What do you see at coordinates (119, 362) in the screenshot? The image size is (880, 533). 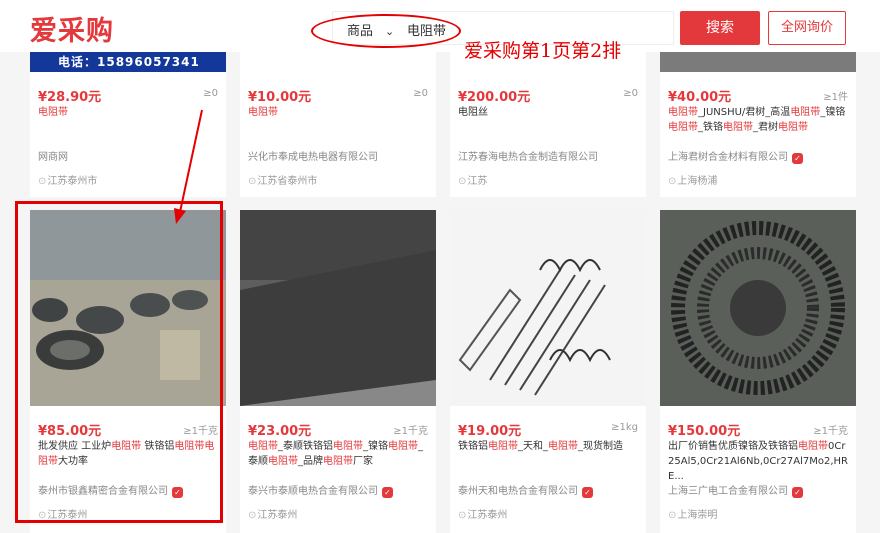 I see `annotation-box` at bounding box center [119, 362].